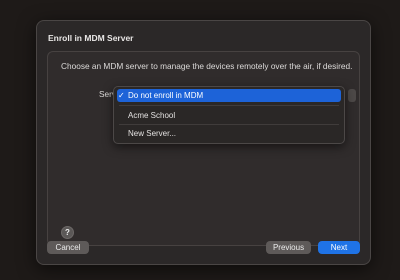  Describe the element at coordinates (352, 95) in the screenshot. I see `server-popup-button` at that location.